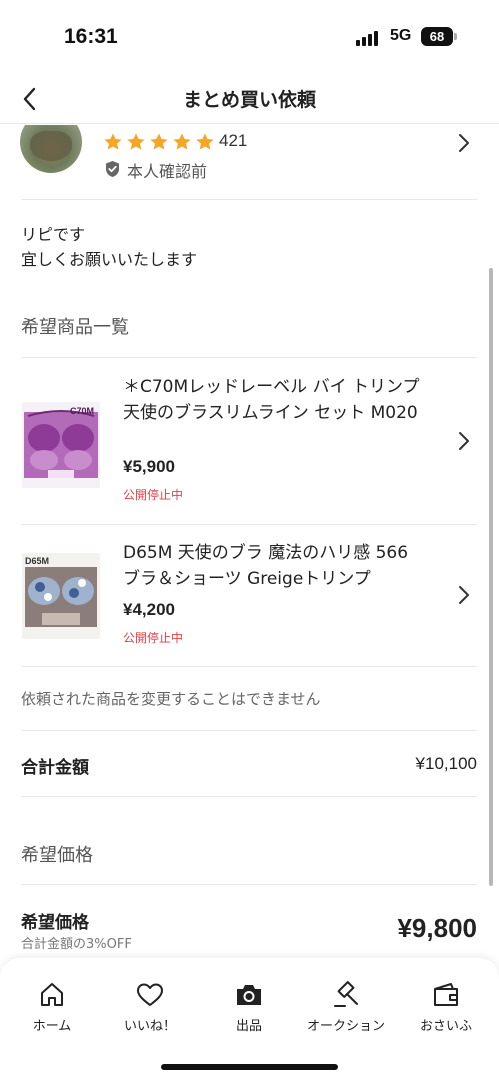  I want to click on desired-price-value: ¥9,800, so click(437, 928).